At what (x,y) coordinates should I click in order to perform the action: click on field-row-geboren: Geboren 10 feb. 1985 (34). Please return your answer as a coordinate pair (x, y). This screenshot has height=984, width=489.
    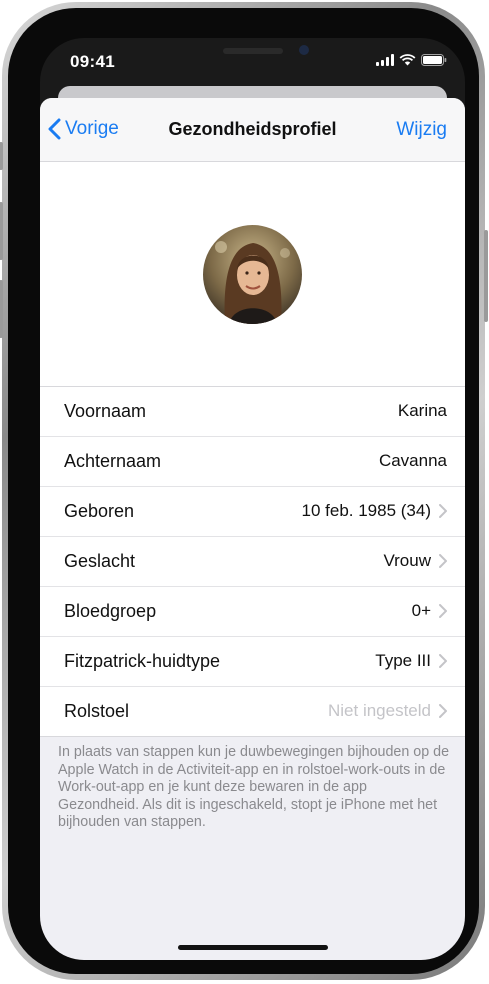
    Looking at the image, I should click on (252, 512).